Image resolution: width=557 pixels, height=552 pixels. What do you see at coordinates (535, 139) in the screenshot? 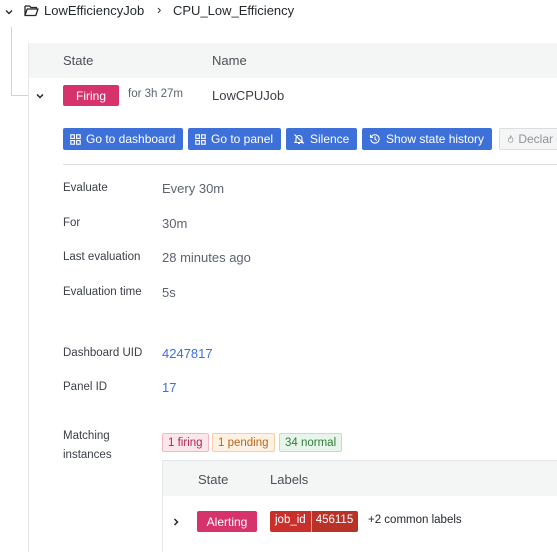
I see `declare-incident-label: Declar` at bounding box center [535, 139].